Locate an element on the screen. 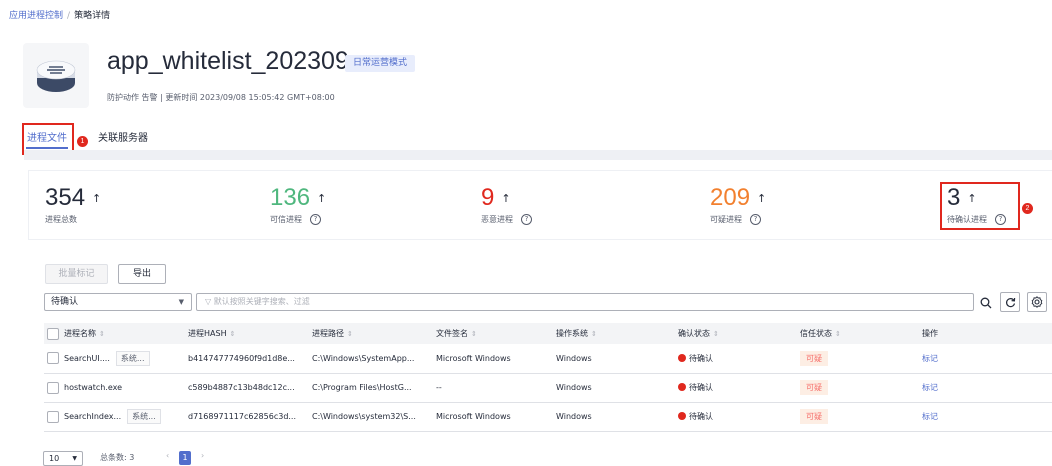 The image size is (1052, 466). column-header: 文件签名 ⇕ is located at coordinates (496, 333).